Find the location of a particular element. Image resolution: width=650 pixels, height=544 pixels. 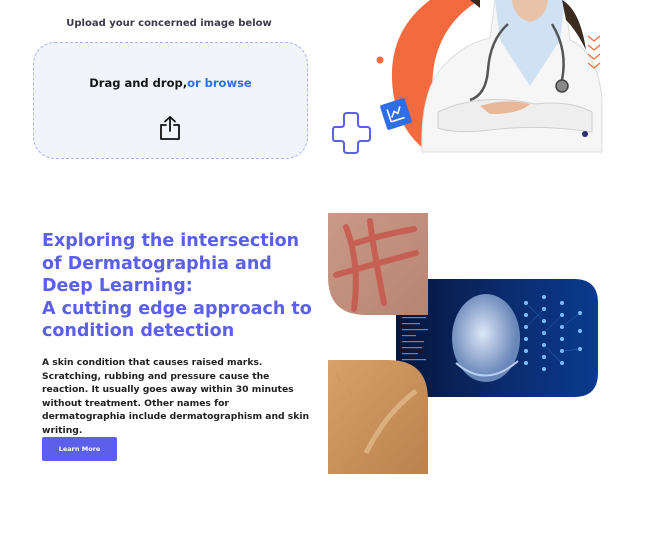

headline-line: condition detection is located at coordinates (138, 331).